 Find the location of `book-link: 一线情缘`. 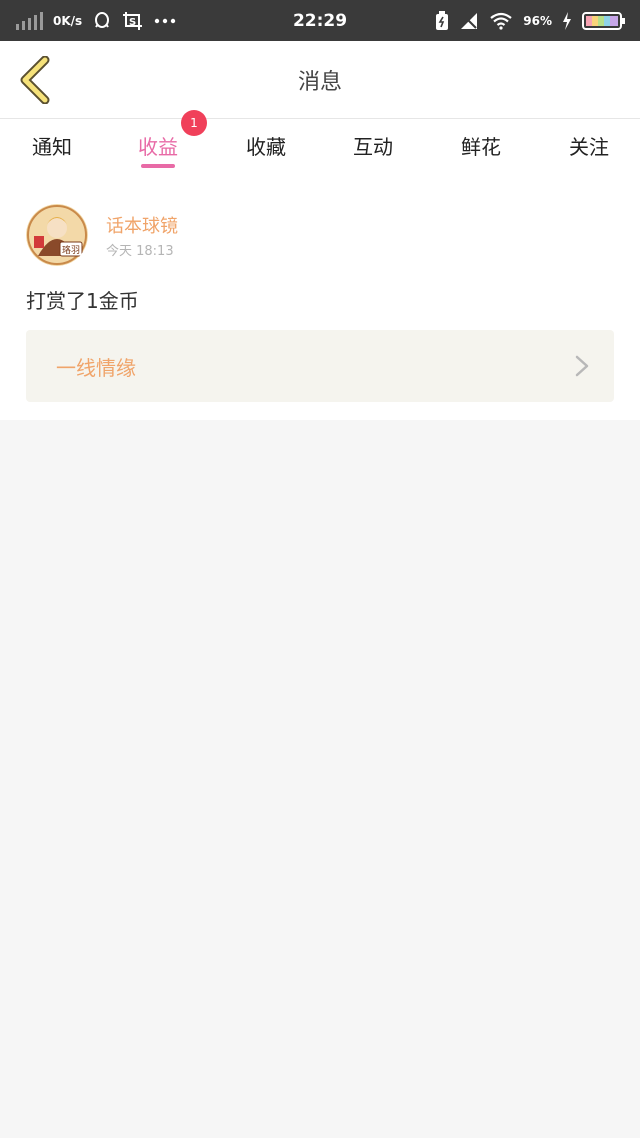

book-link: 一线情缘 is located at coordinates (320, 366).